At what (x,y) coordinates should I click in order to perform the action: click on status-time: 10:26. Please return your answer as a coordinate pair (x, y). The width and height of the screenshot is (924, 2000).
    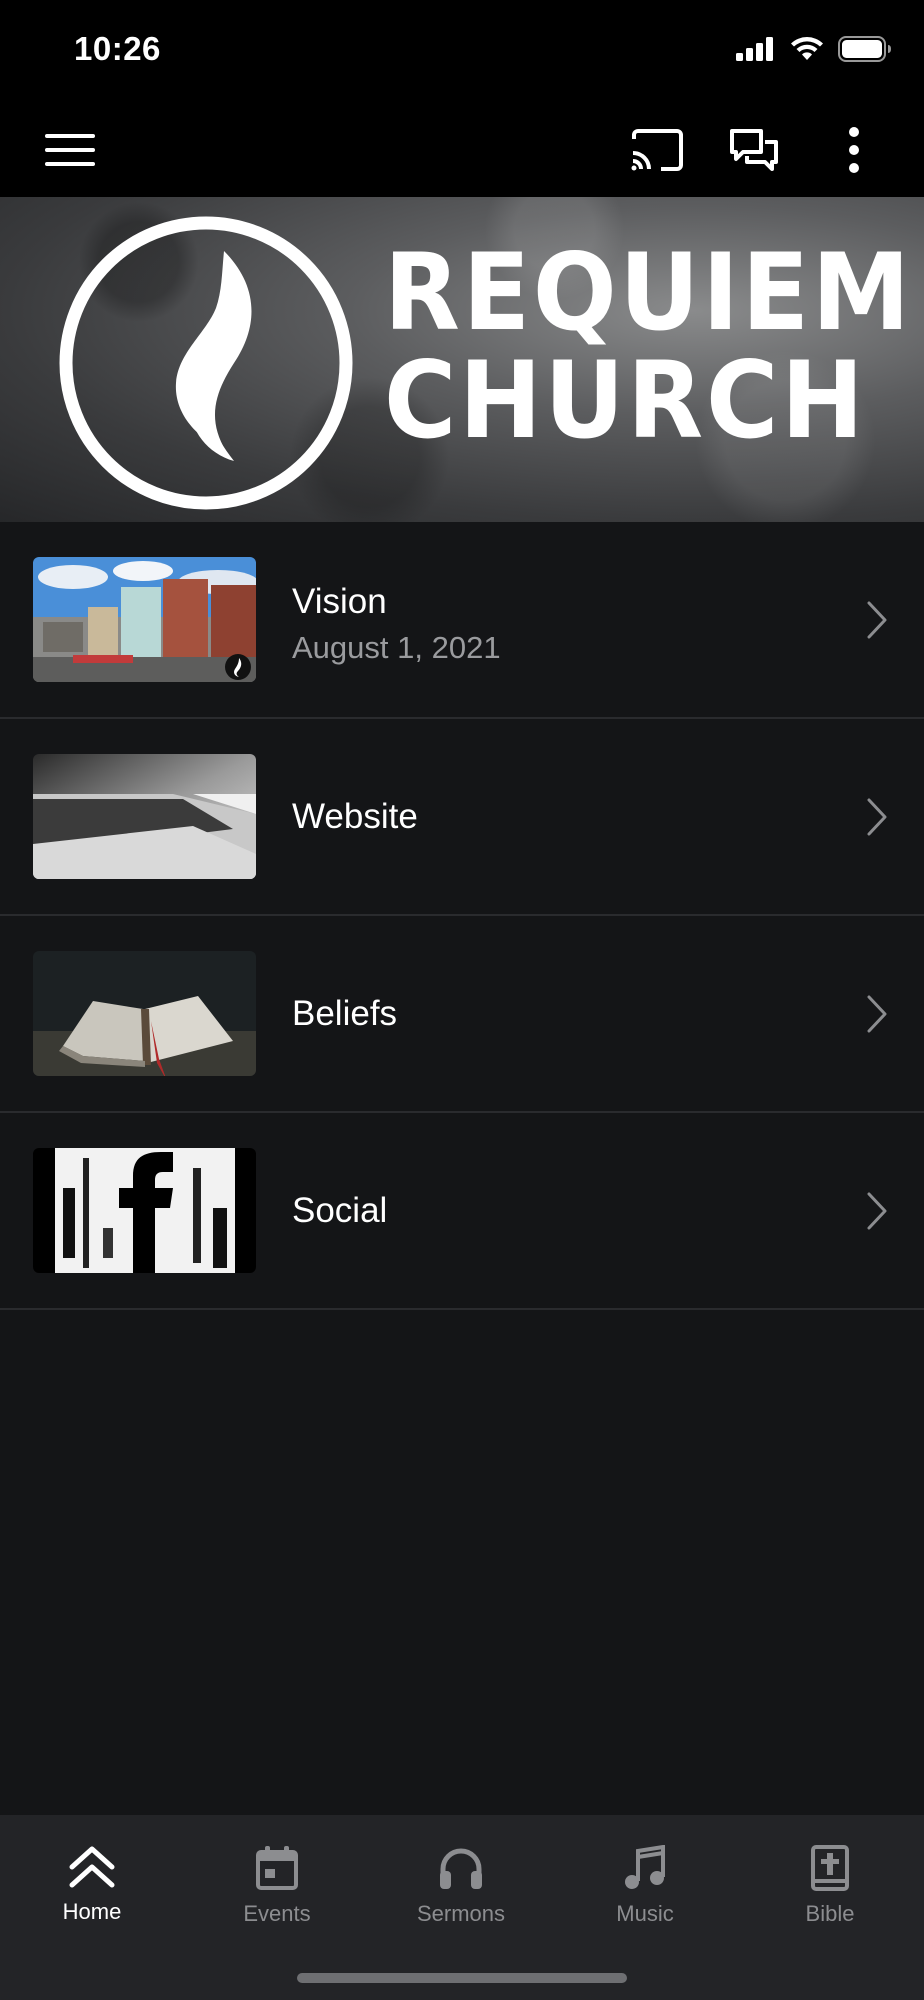
    Looking at the image, I should click on (117, 48).